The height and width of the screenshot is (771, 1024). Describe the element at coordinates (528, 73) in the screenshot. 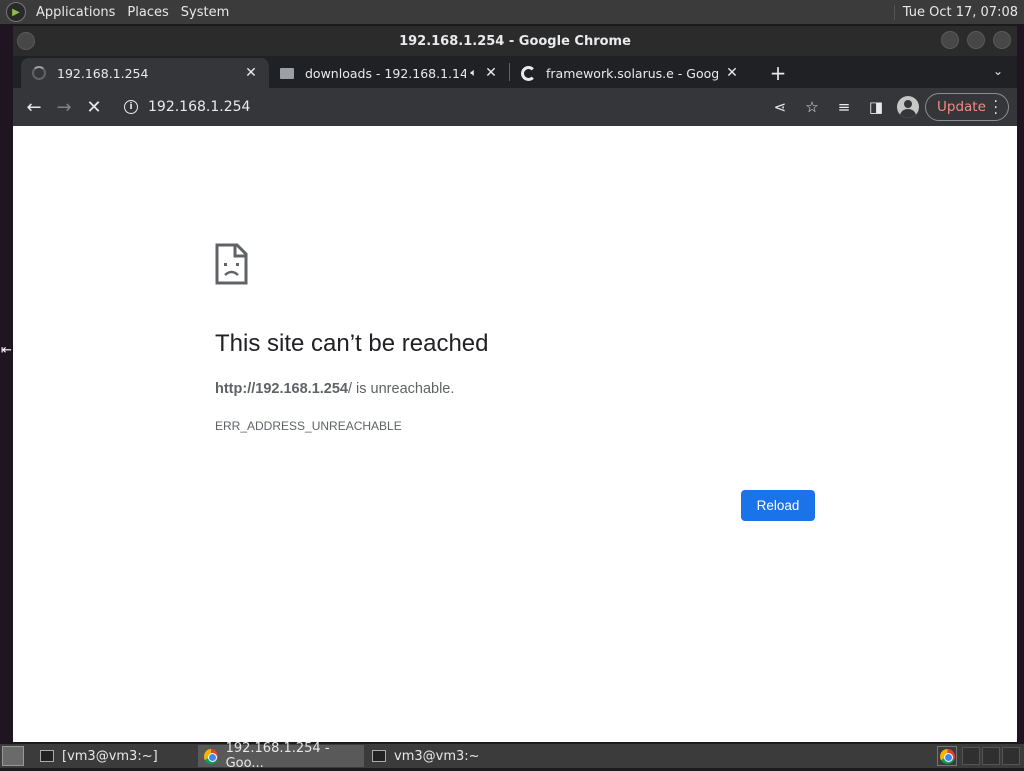

I see `google-icon` at that location.